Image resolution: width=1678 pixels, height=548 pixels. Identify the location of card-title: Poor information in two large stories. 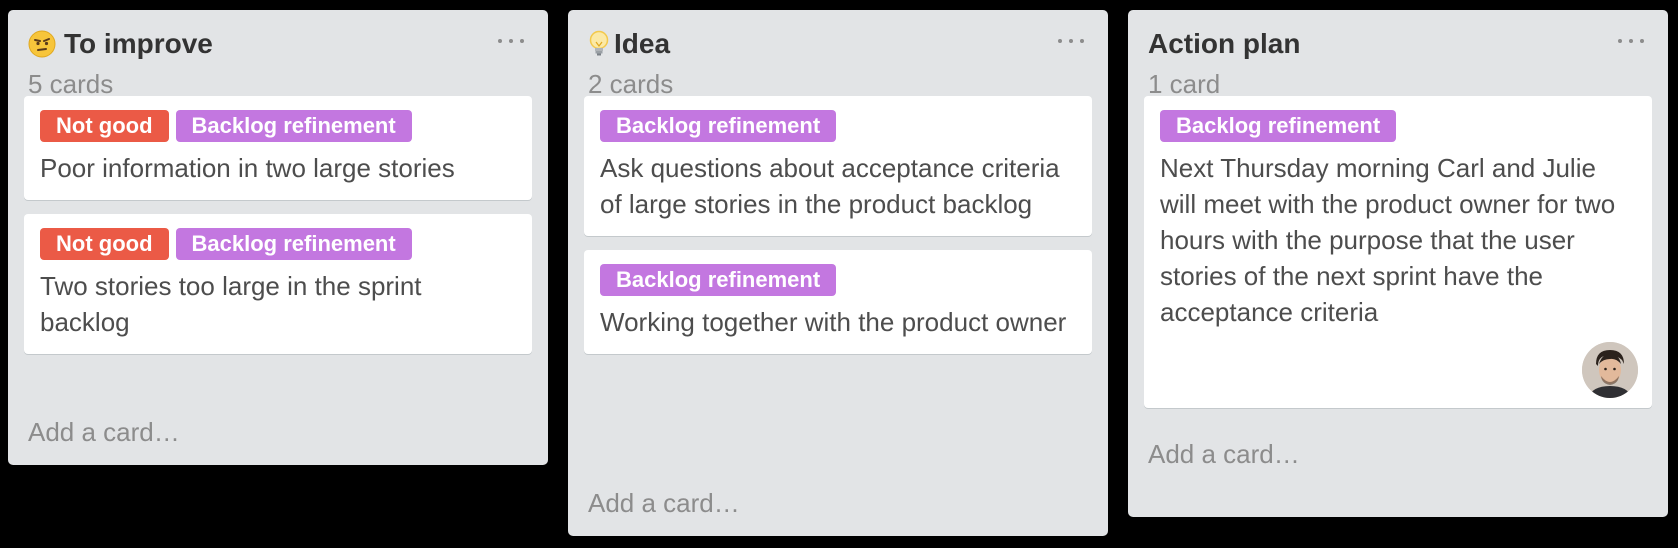
(247, 168).